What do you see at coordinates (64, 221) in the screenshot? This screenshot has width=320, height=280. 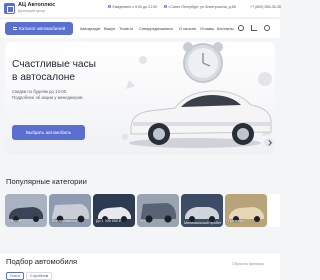 I see `category-label: Внедорожники` at bounding box center [64, 221].